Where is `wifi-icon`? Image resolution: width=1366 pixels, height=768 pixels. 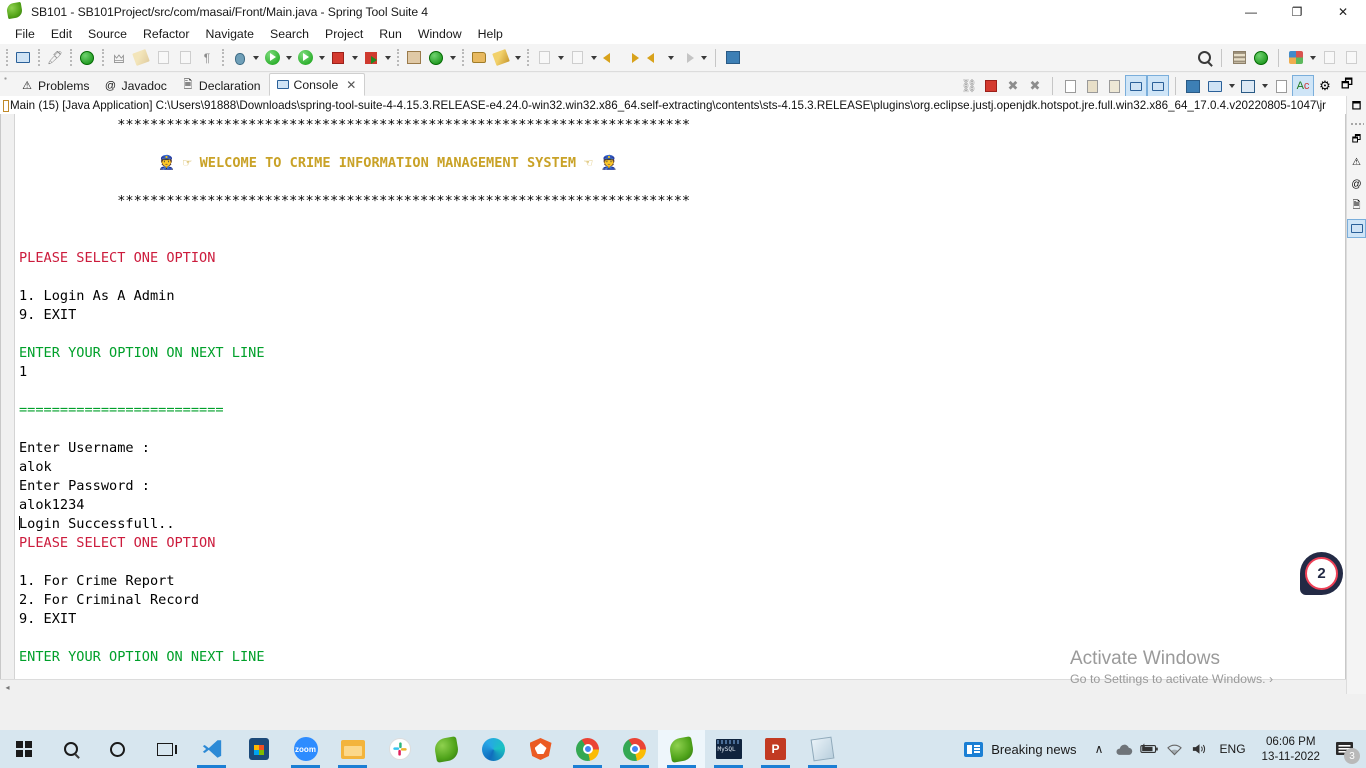 wifi-icon is located at coordinates (1174, 749).